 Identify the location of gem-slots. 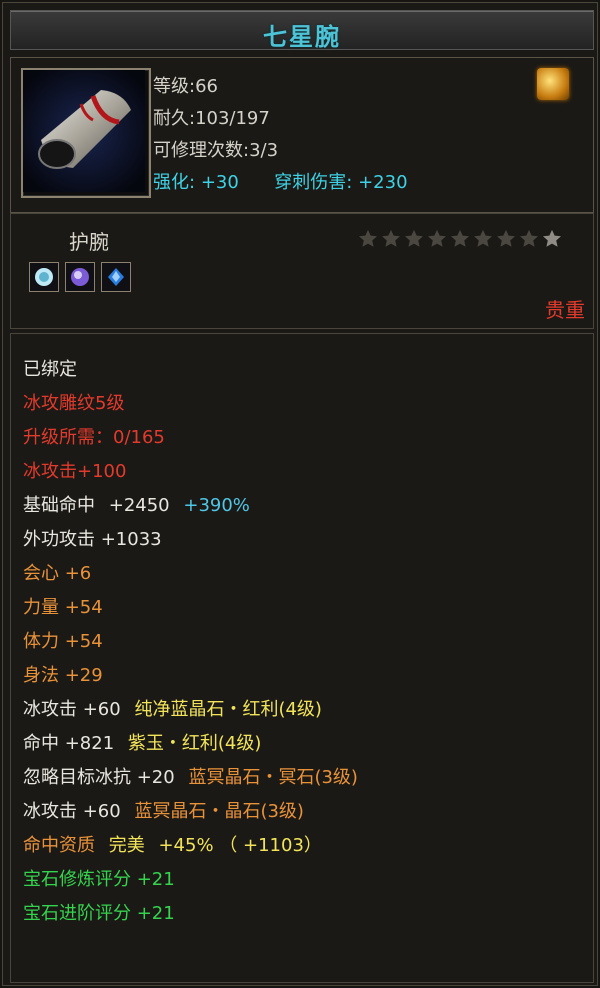
(80, 277).